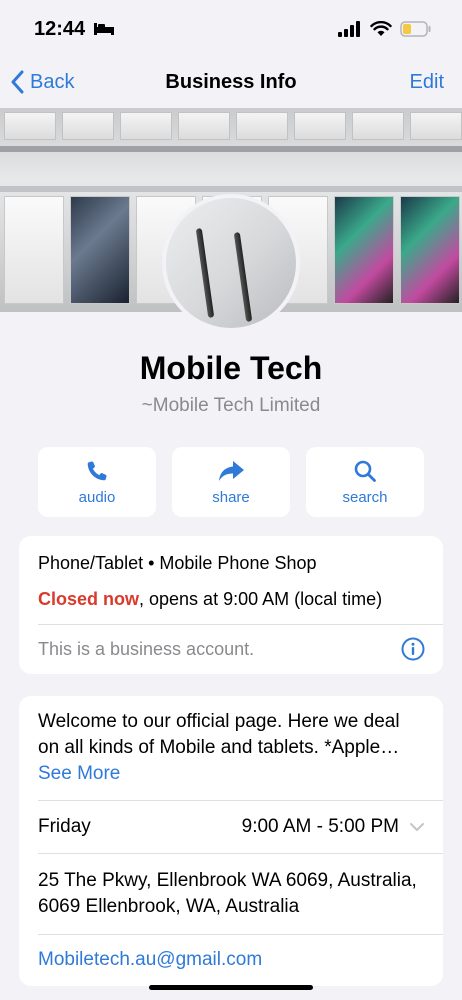  What do you see at coordinates (177, 563) in the screenshot?
I see `business-category: Phone/Tablet • Mobile Phone Shop` at bounding box center [177, 563].